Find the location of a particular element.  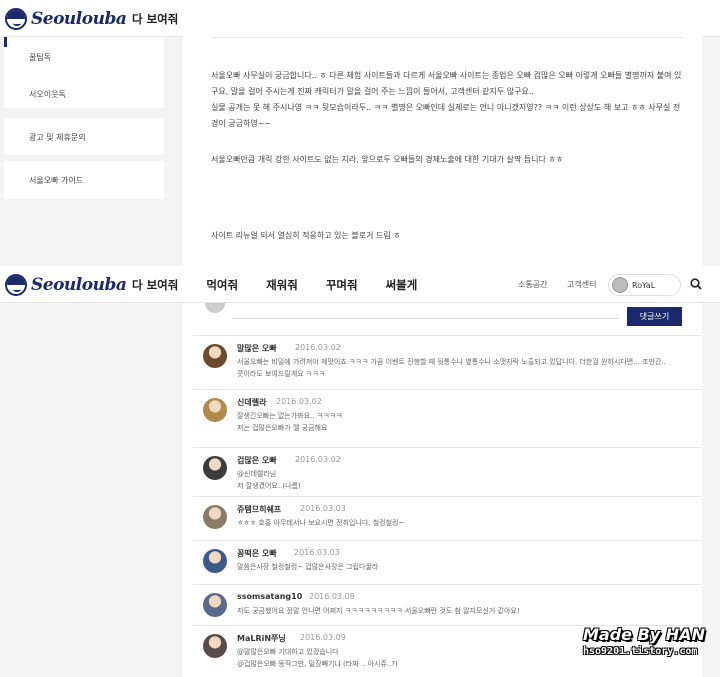

sidebar-item-guide: 서울오빠 가이드 is located at coordinates (56, 180).